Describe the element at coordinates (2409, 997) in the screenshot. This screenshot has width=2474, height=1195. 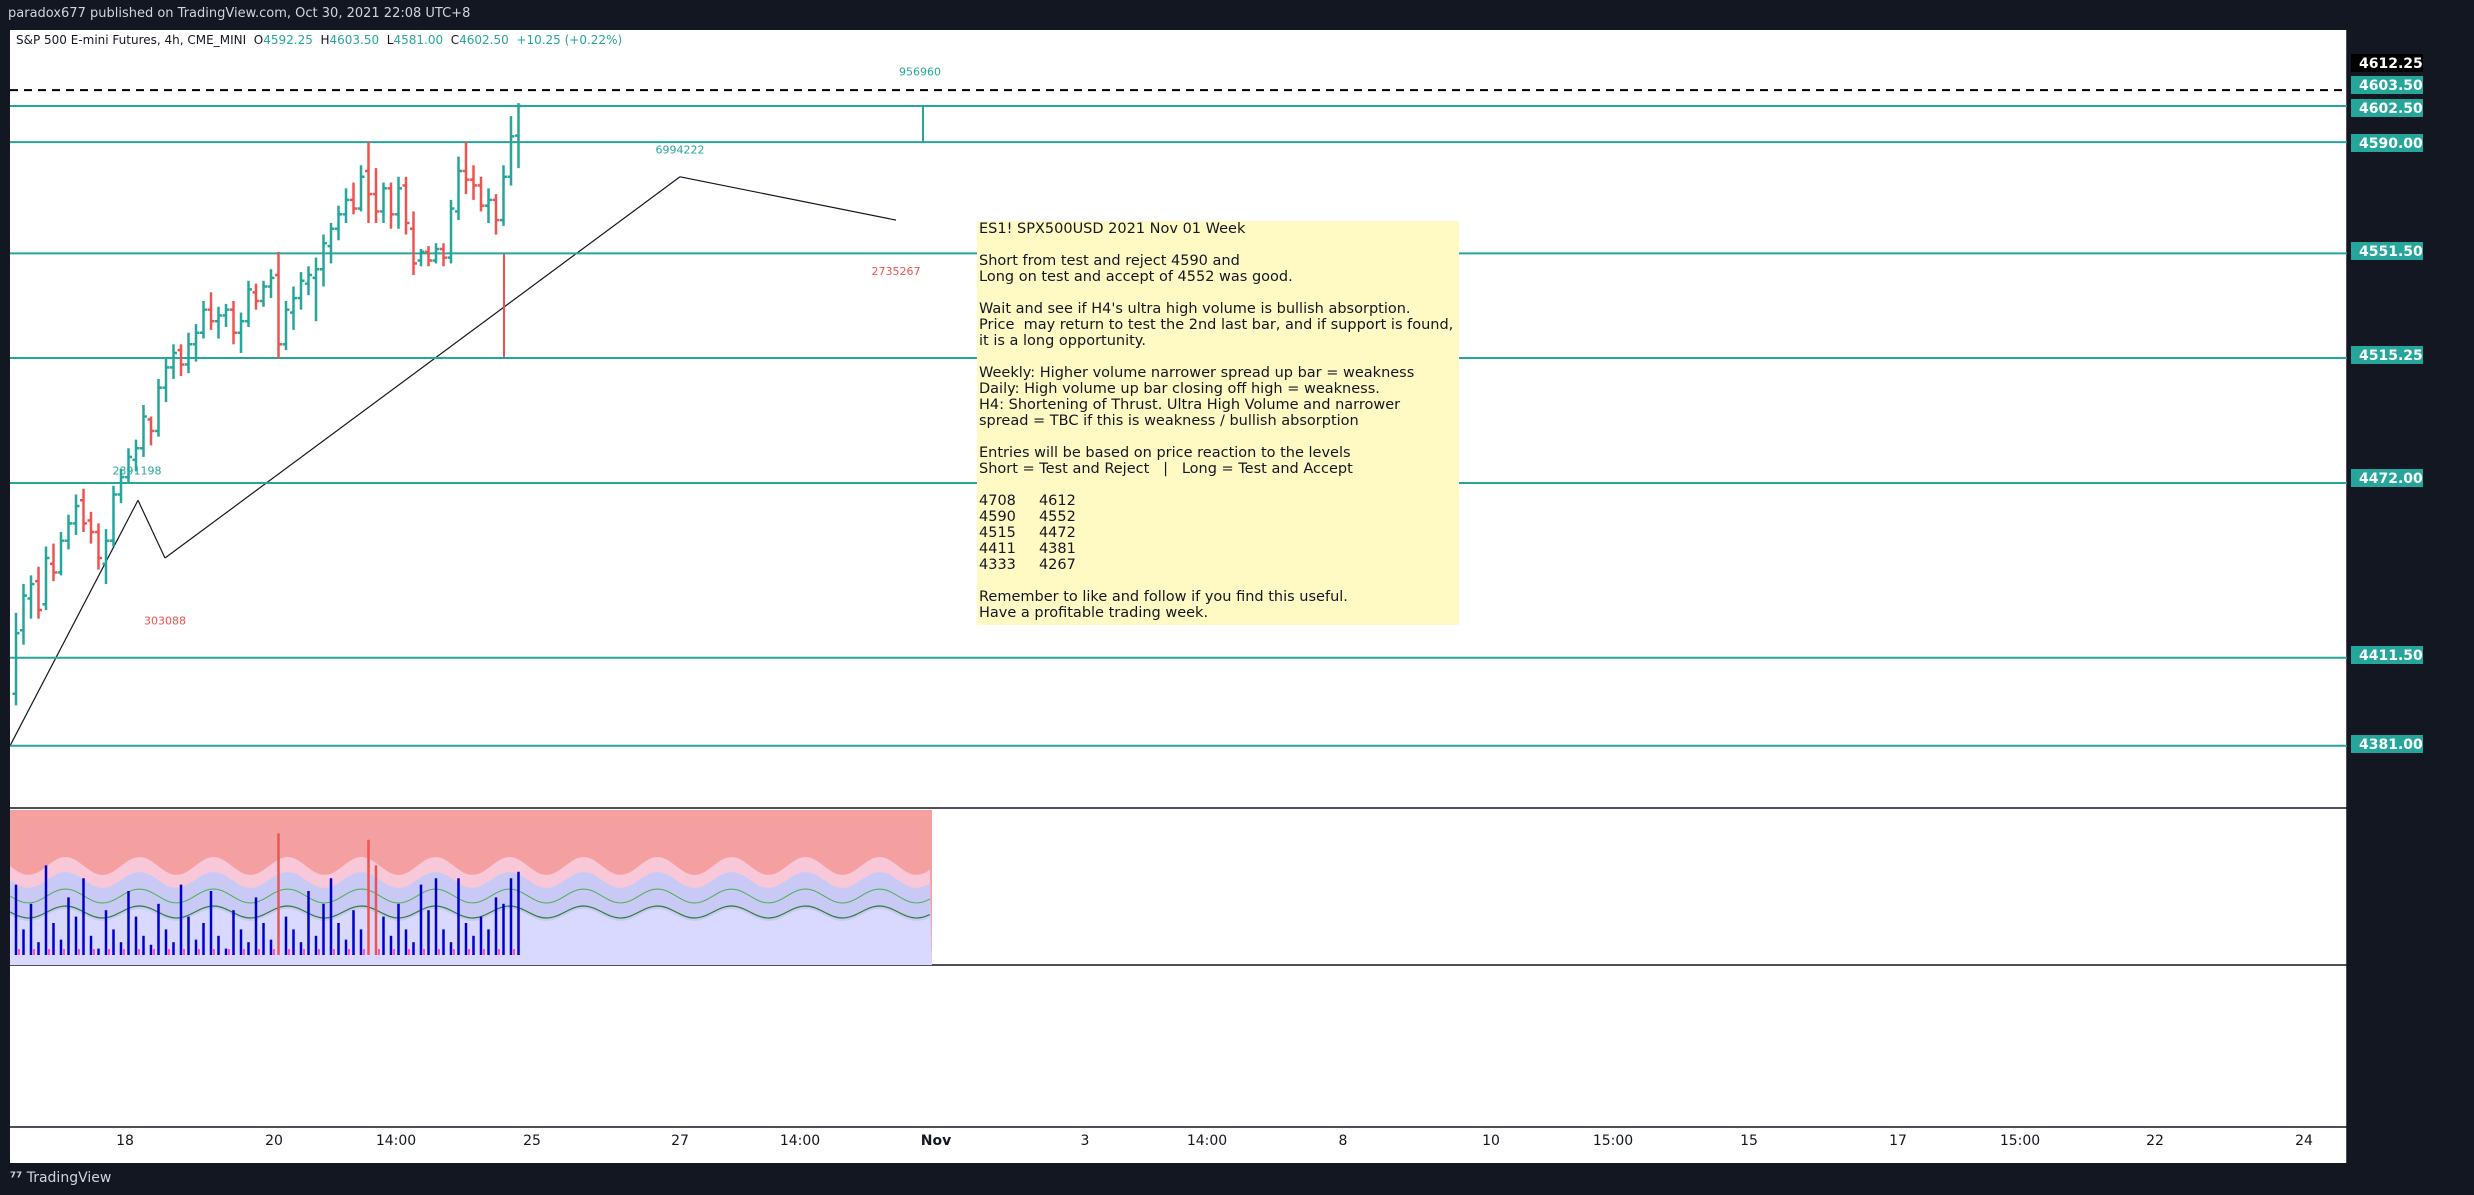
I see `lower-axis-tick: 20000000.00` at that location.